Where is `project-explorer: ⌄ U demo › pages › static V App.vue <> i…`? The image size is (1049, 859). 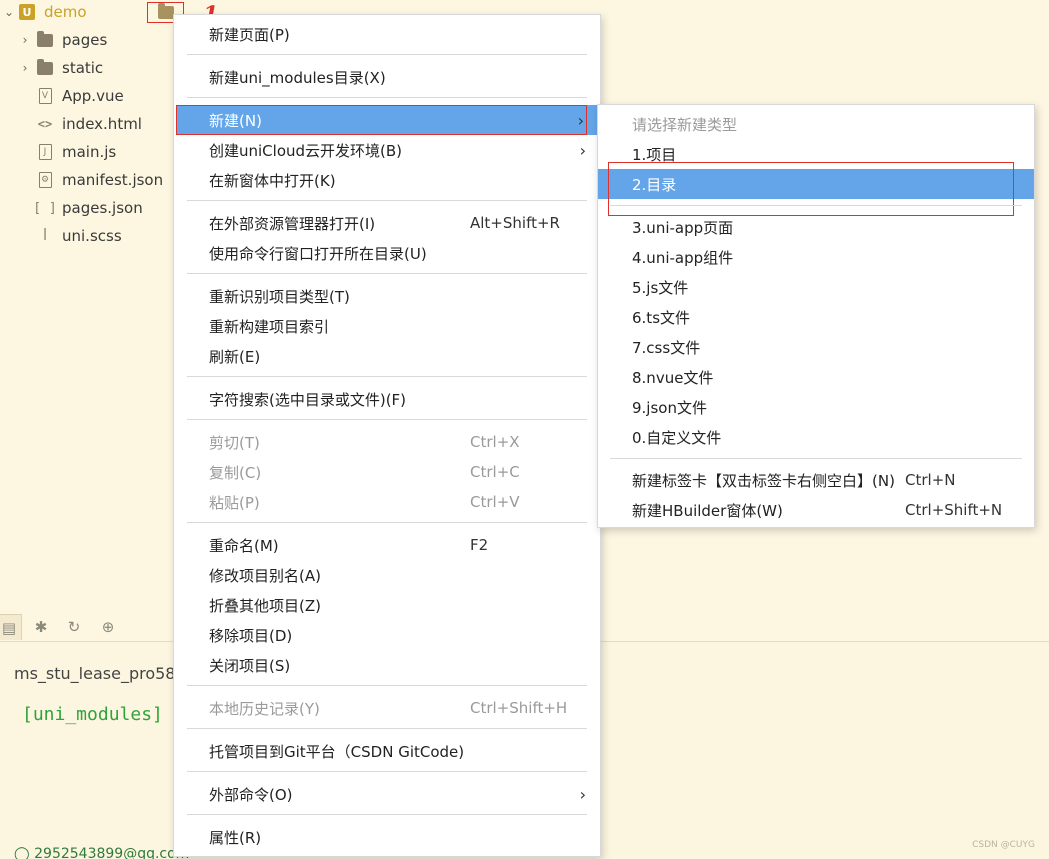
project-explorer: ⌄ U demo › pages › static V App.vue <> i… is located at coordinates (95, 300).